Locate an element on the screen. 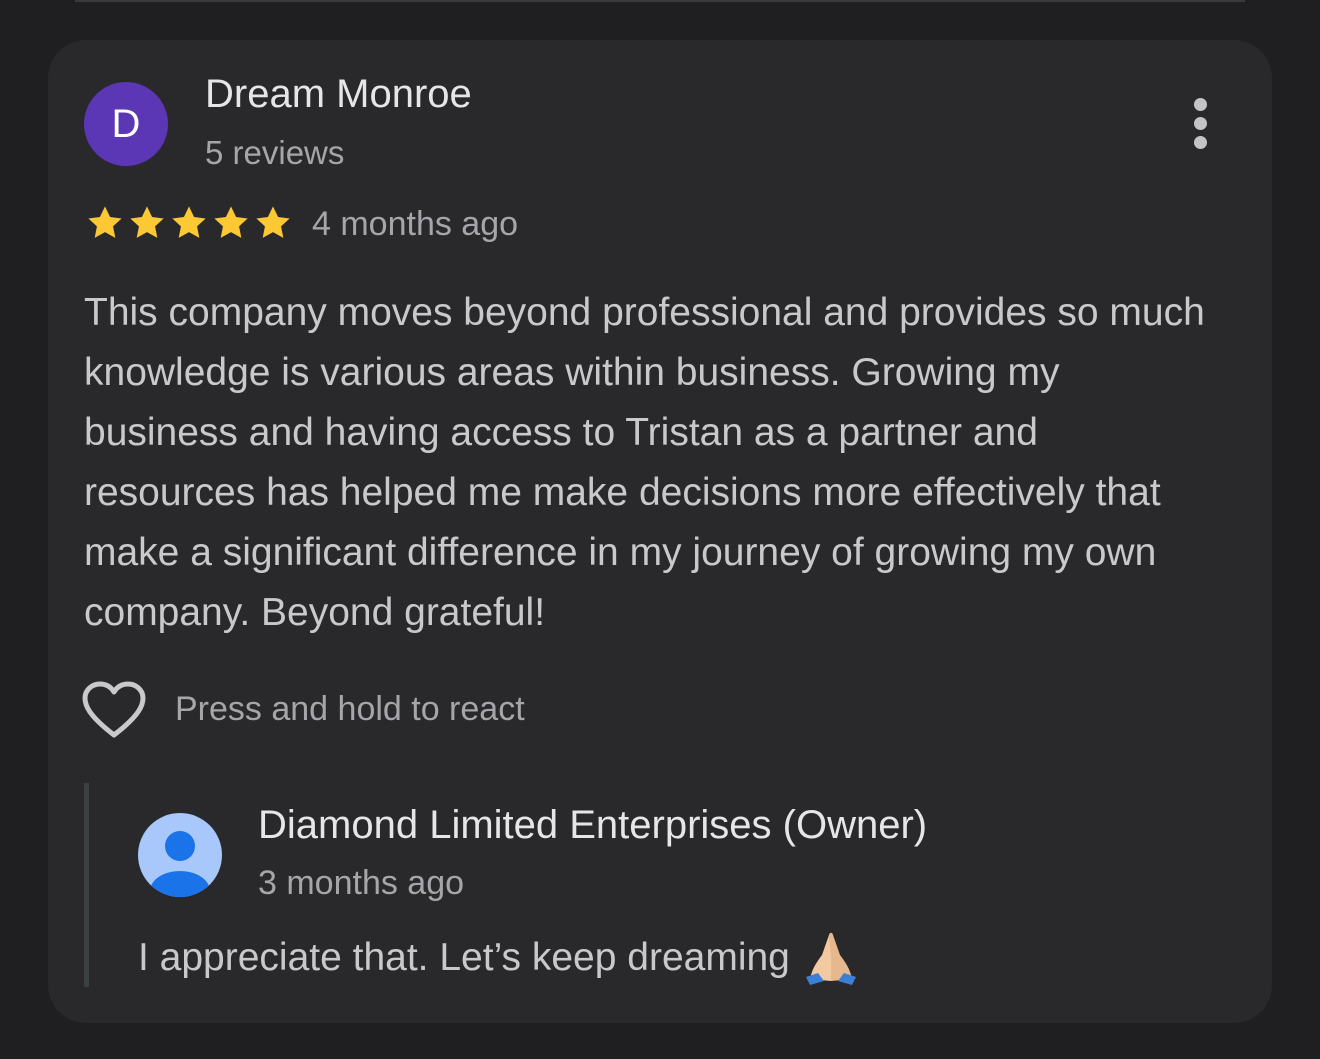 Image resolution: width=1320 pixels, height=1059 pixels. reviewer-avatar-letter: D is located at coordinates (126, 123).